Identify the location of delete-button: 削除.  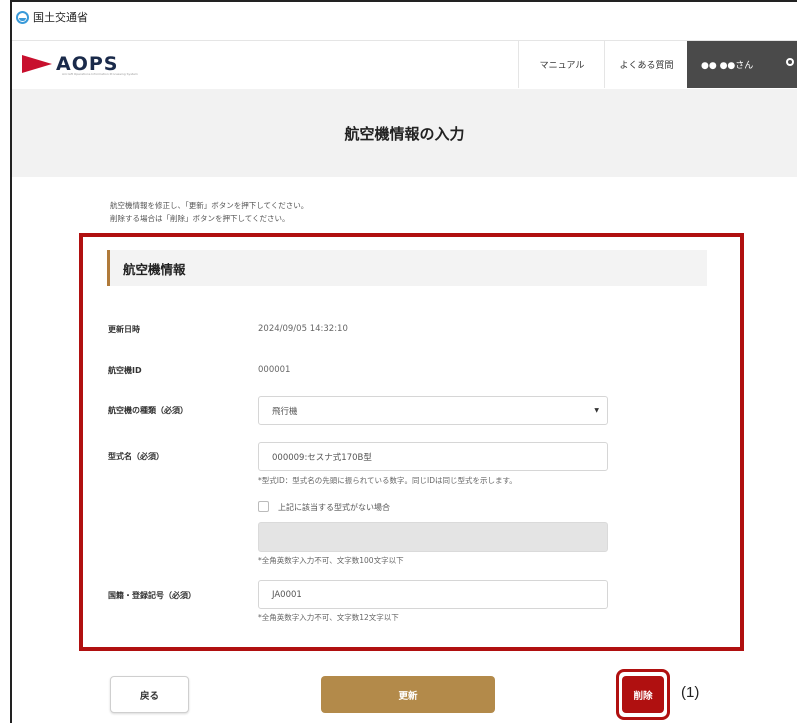
(643, 694).